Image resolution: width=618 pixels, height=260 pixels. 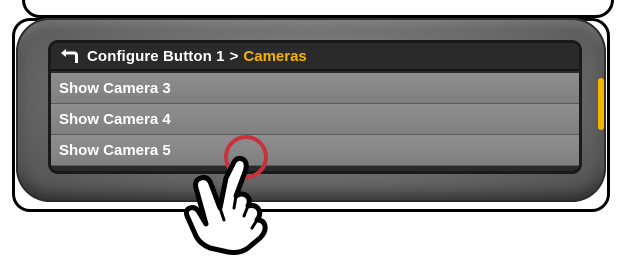 What do you see at coordinates (315, 150) in the screenshot?
I see `list-item-show-camera-5: Show Camera 5` at bounding box center [315, 150].